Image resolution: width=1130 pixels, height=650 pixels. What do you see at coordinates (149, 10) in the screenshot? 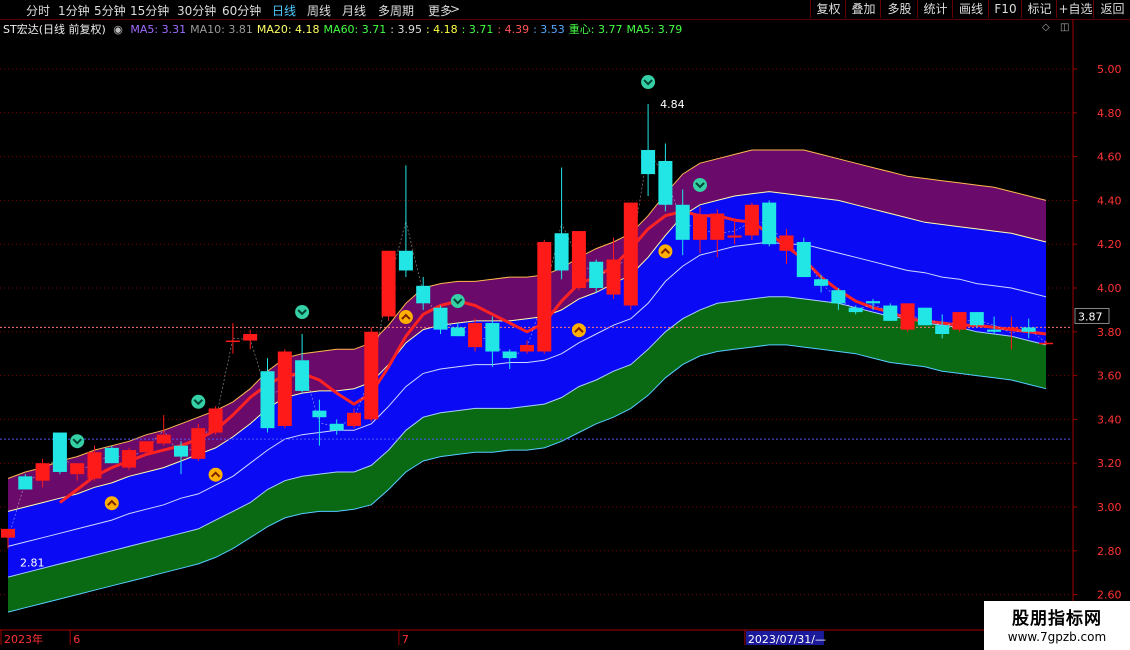
I see `period-tab-3: 15分钟` at bounding box center [149, 10].